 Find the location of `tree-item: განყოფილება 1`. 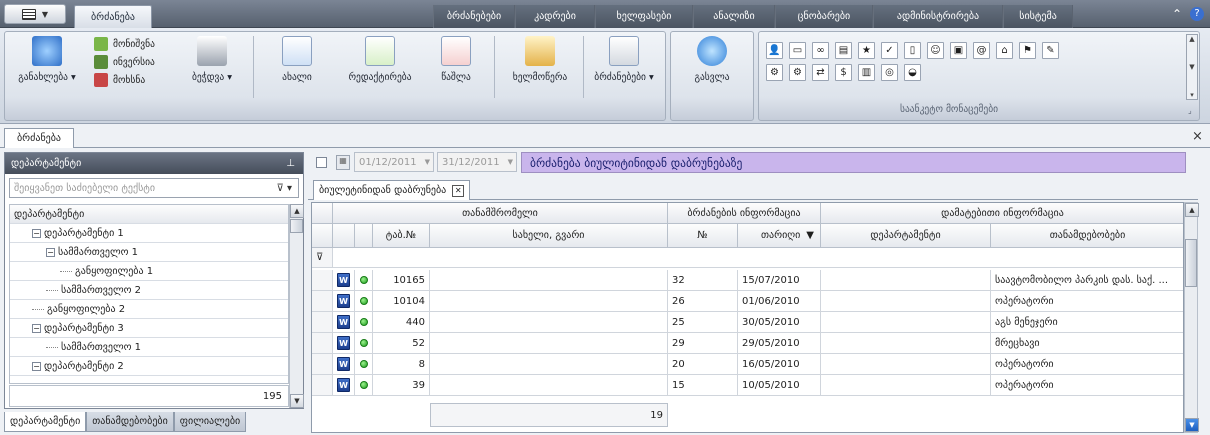

tree-item: განყოფილება 1 is located at coordinates (149, 271).